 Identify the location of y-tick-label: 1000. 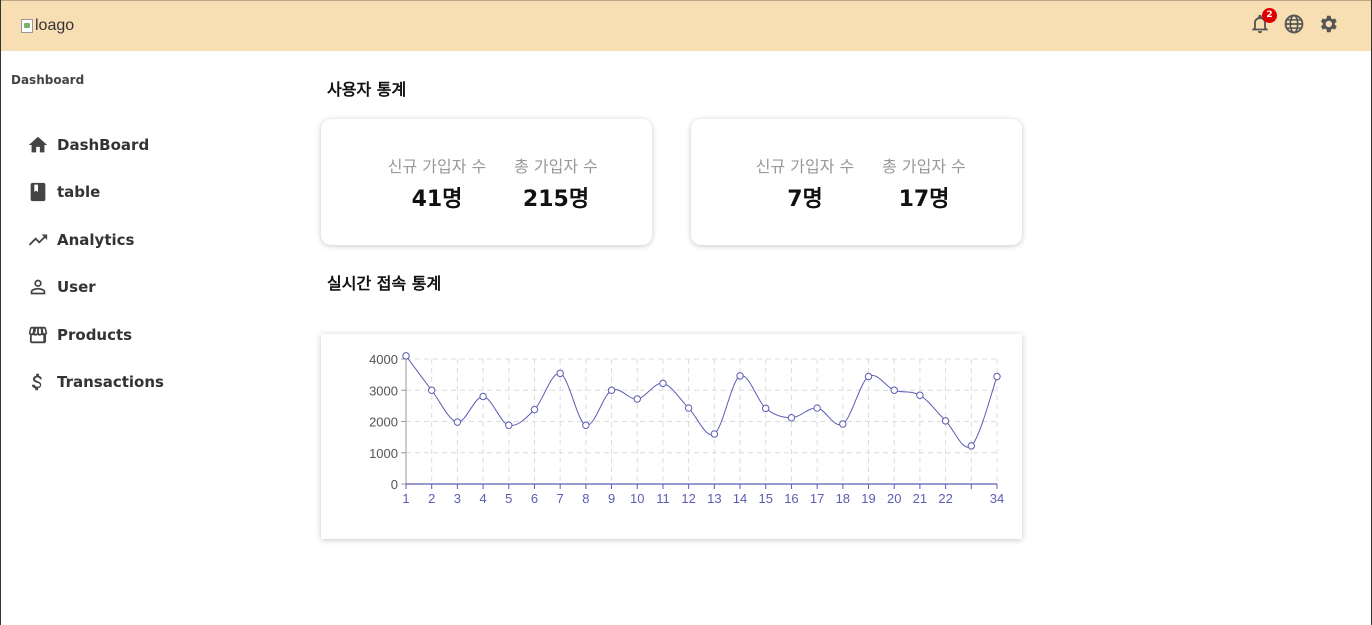
(383, 453).